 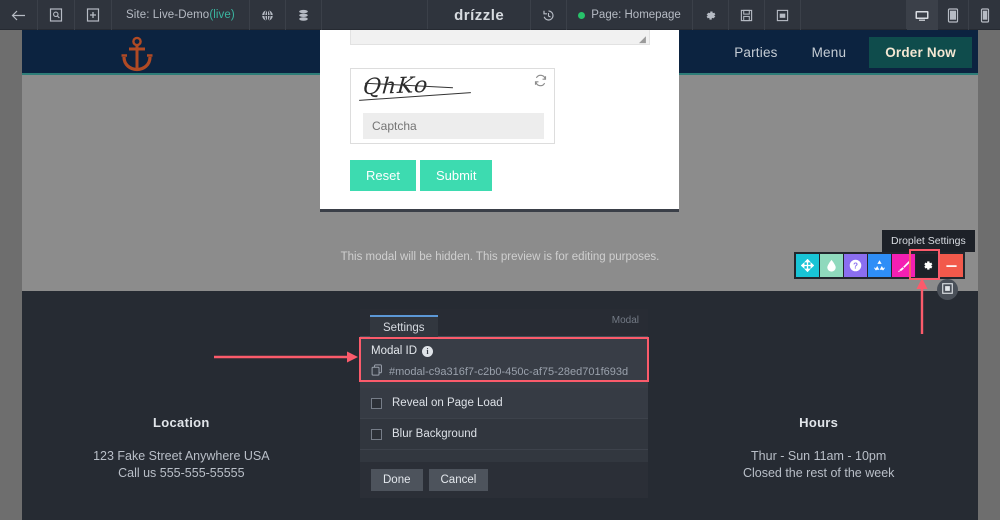 I want to click on panel-toggle-icon, so click(x=947, y=290).